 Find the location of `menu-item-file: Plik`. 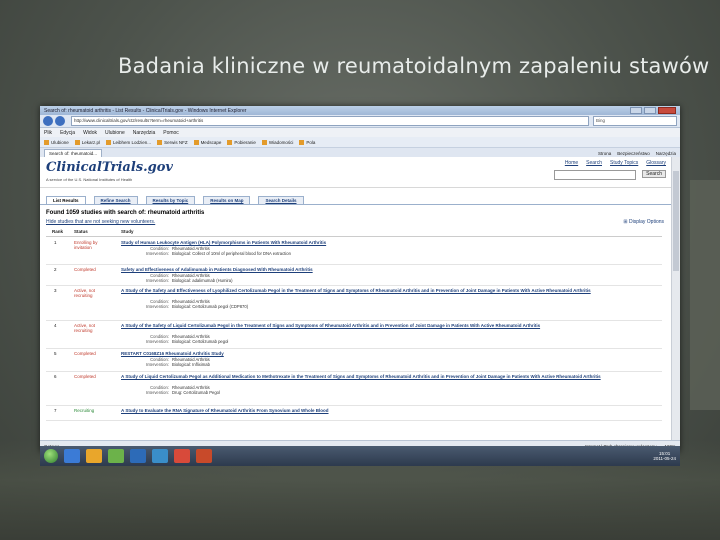

menu-item-file: Plik is located at coordinates (48, 133).